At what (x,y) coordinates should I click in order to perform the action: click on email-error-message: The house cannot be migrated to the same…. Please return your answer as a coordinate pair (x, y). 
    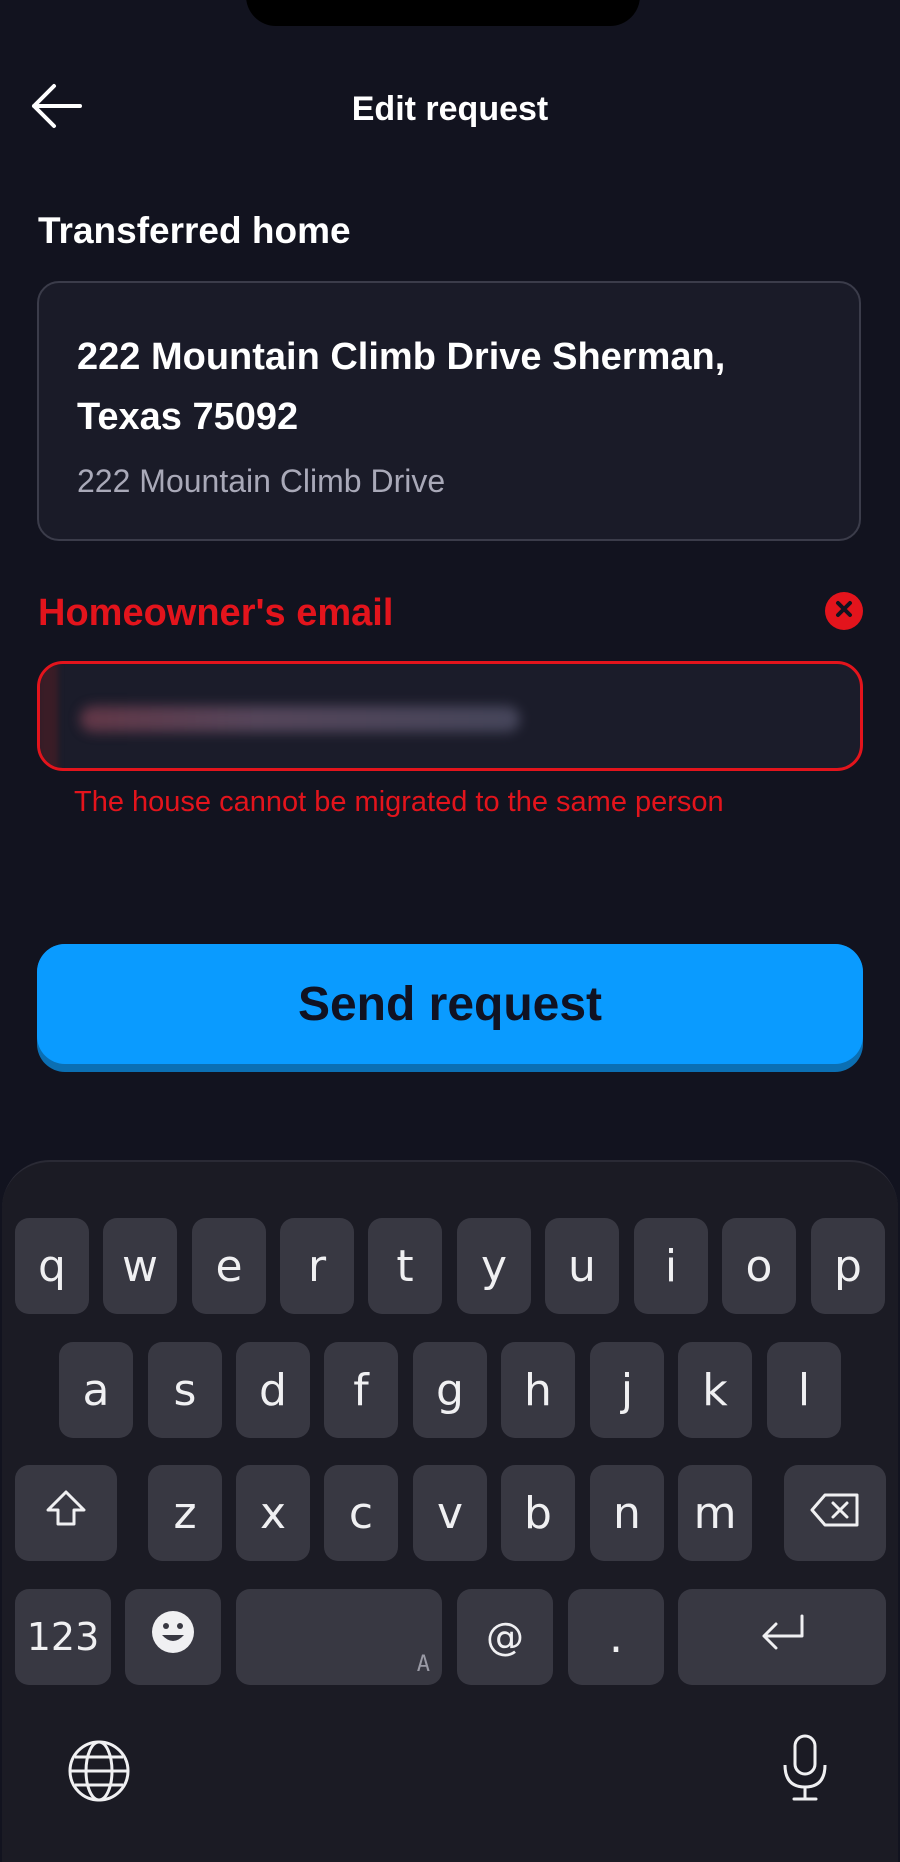
    Looking at the image, I should click on (399, 802).